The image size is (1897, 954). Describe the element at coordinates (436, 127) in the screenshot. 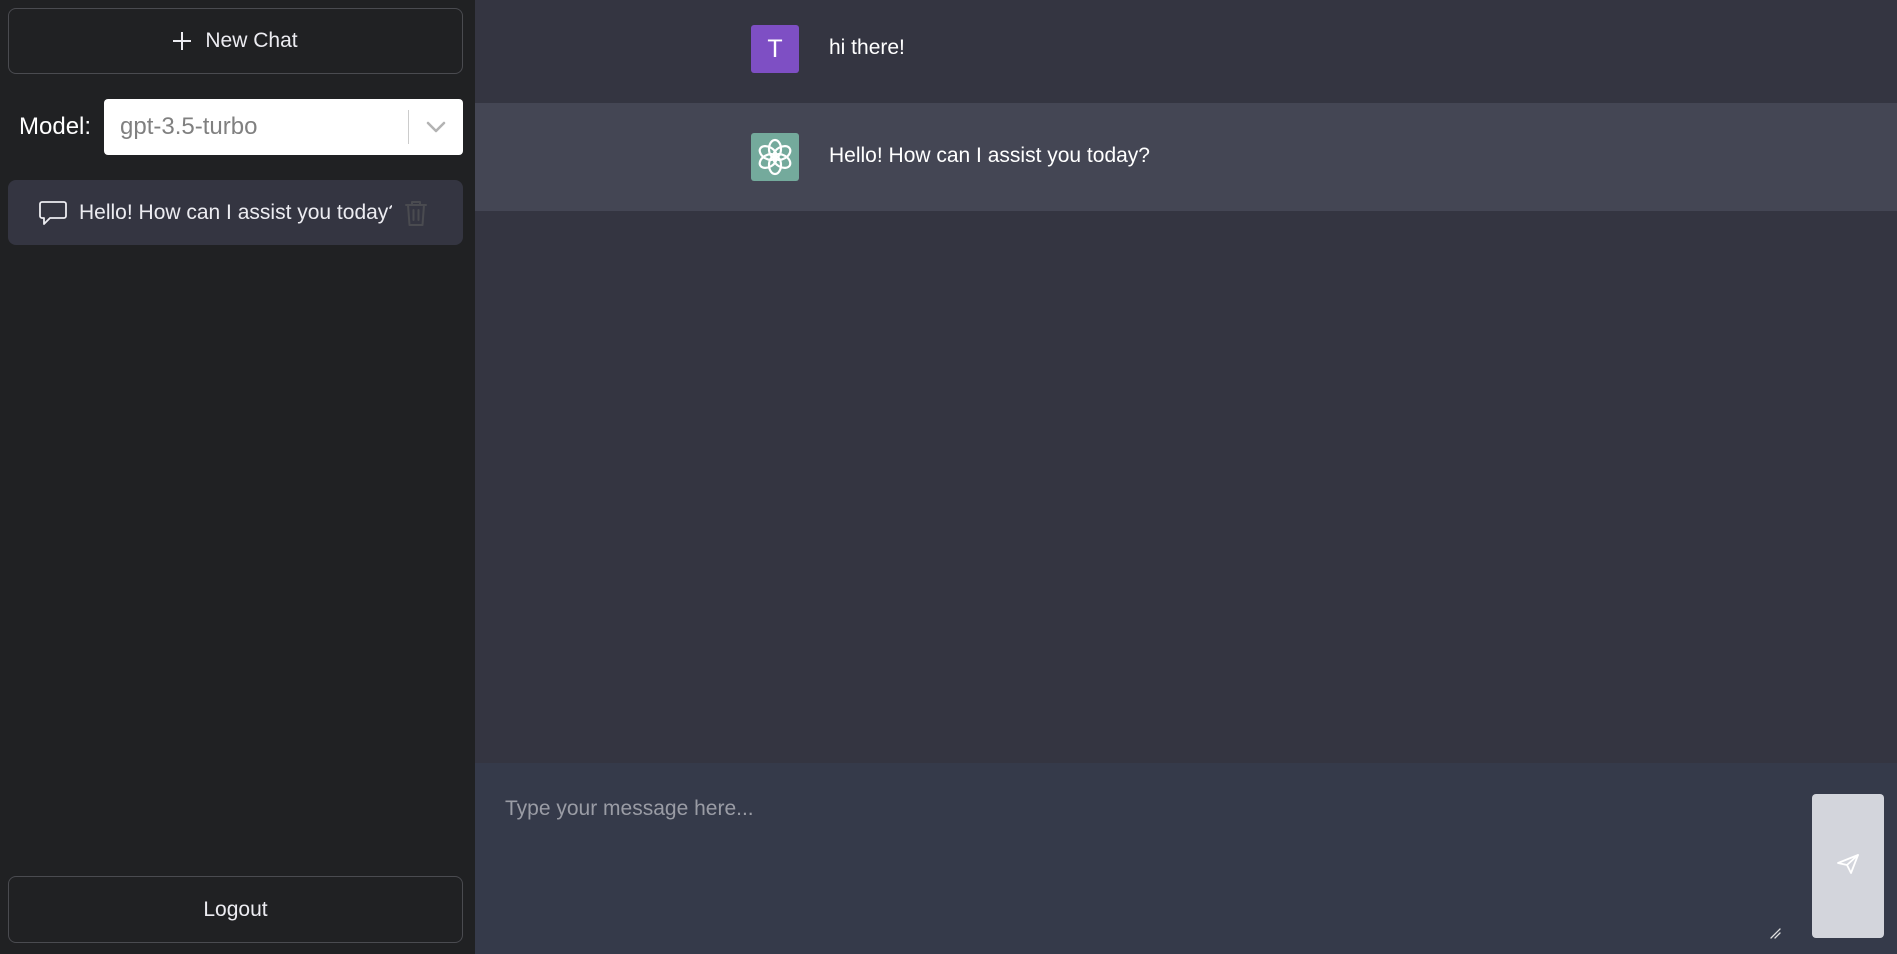

I see `chevron-down-icon` at that location.